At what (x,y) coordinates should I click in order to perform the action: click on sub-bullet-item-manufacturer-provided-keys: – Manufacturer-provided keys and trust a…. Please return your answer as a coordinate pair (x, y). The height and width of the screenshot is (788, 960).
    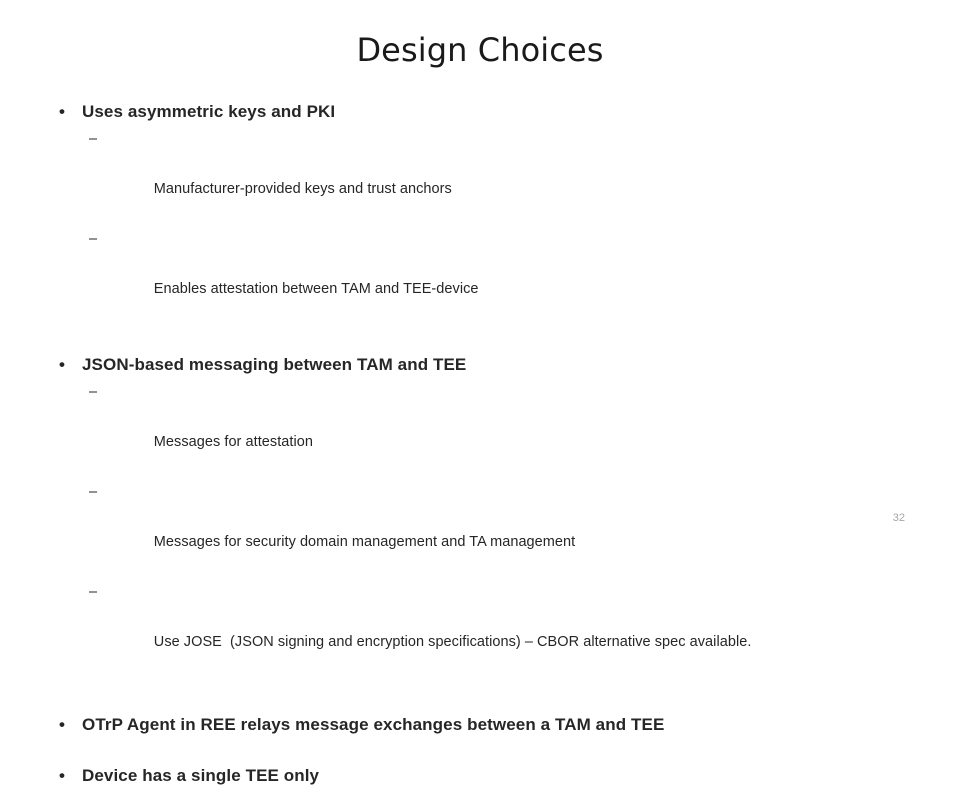
    Looking at the image, I should click on (490, 177).